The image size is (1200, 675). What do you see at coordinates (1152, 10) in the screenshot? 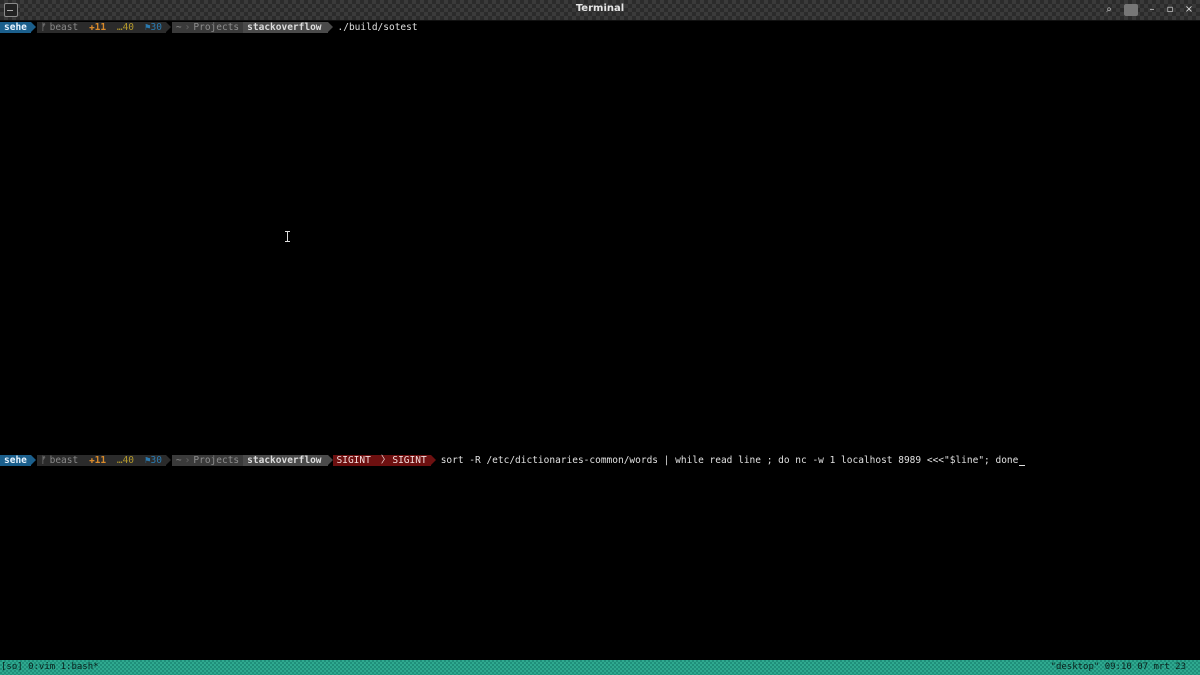
I see `minimize-button: –` at bounding box center [1152, 10].